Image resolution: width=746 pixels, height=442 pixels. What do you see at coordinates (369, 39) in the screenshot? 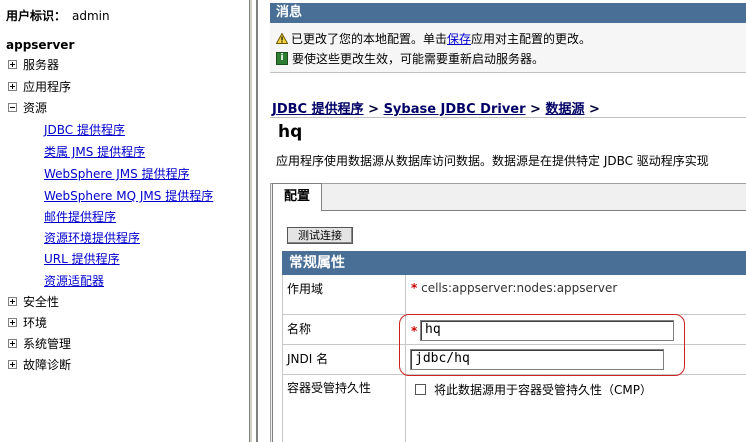
I see `message-text: 已更改了您的本地配置。单击` at bounding box center [369, 39].